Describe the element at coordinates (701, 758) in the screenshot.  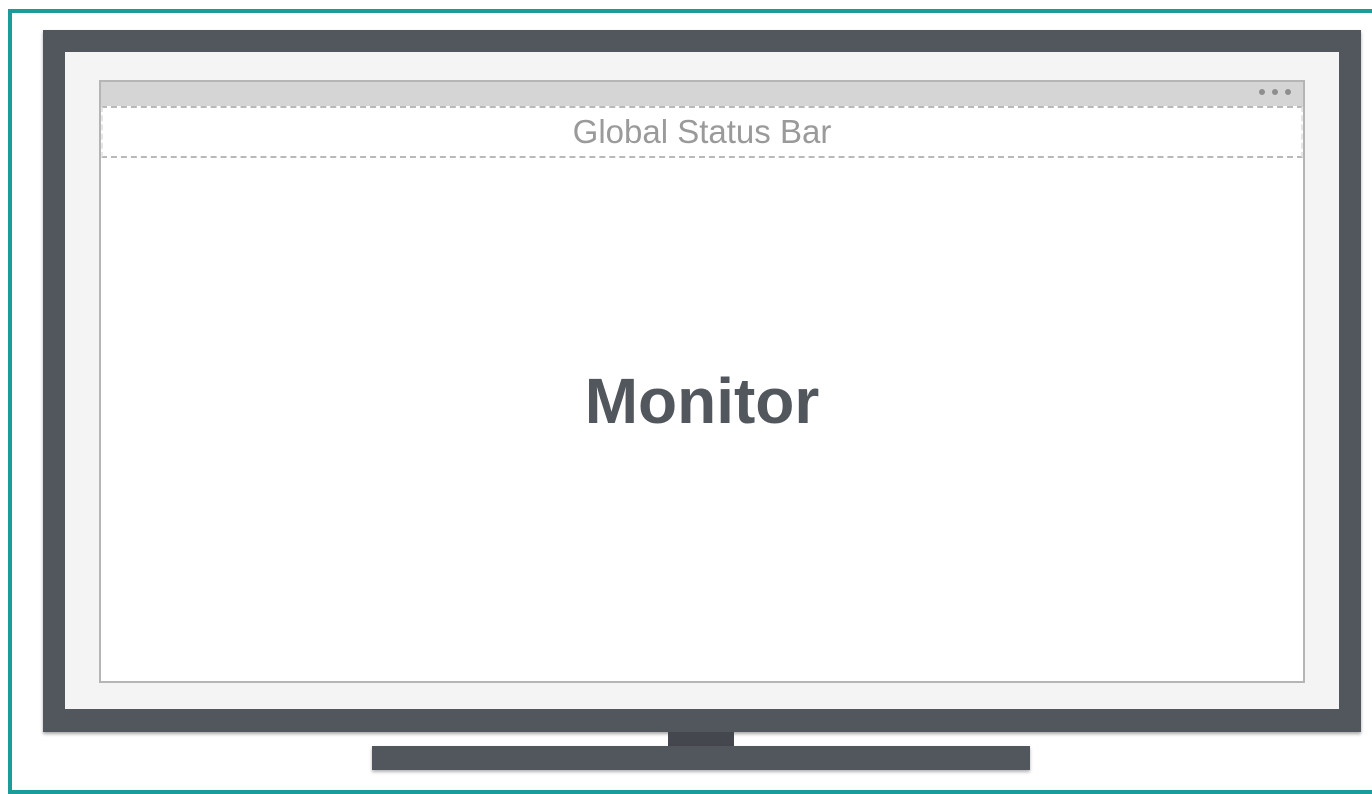
I see `monitor-stand-base` at that location.